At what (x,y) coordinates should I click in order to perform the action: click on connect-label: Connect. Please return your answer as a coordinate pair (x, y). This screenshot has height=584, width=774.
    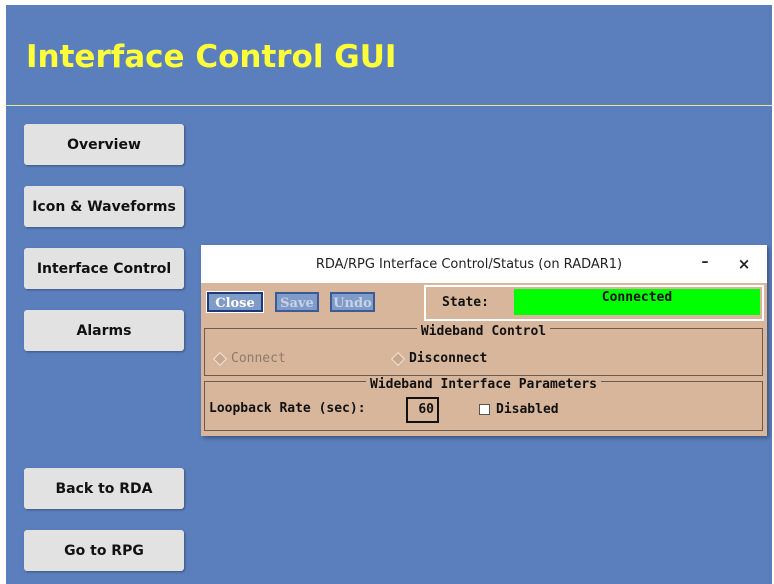
    Looking at the image, I should click on (258, 358).